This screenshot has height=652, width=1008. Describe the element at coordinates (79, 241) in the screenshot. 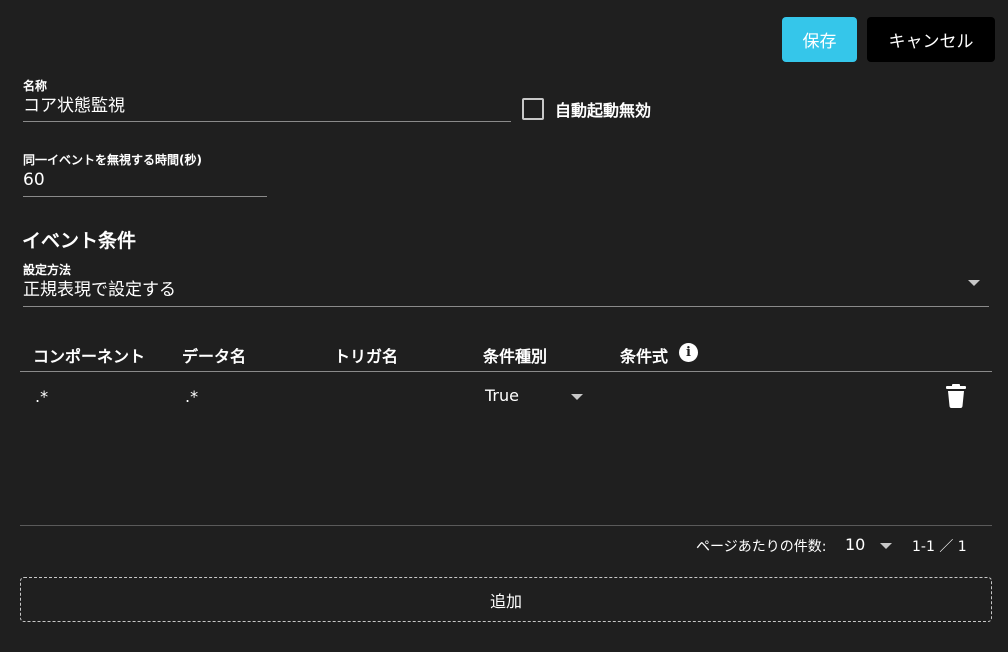

I see `event-conditions-title: イベント条件` at that location.